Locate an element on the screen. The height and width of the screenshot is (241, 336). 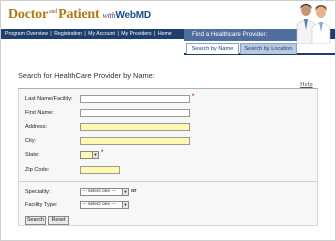
address-field is located at coordinates (135, 127).